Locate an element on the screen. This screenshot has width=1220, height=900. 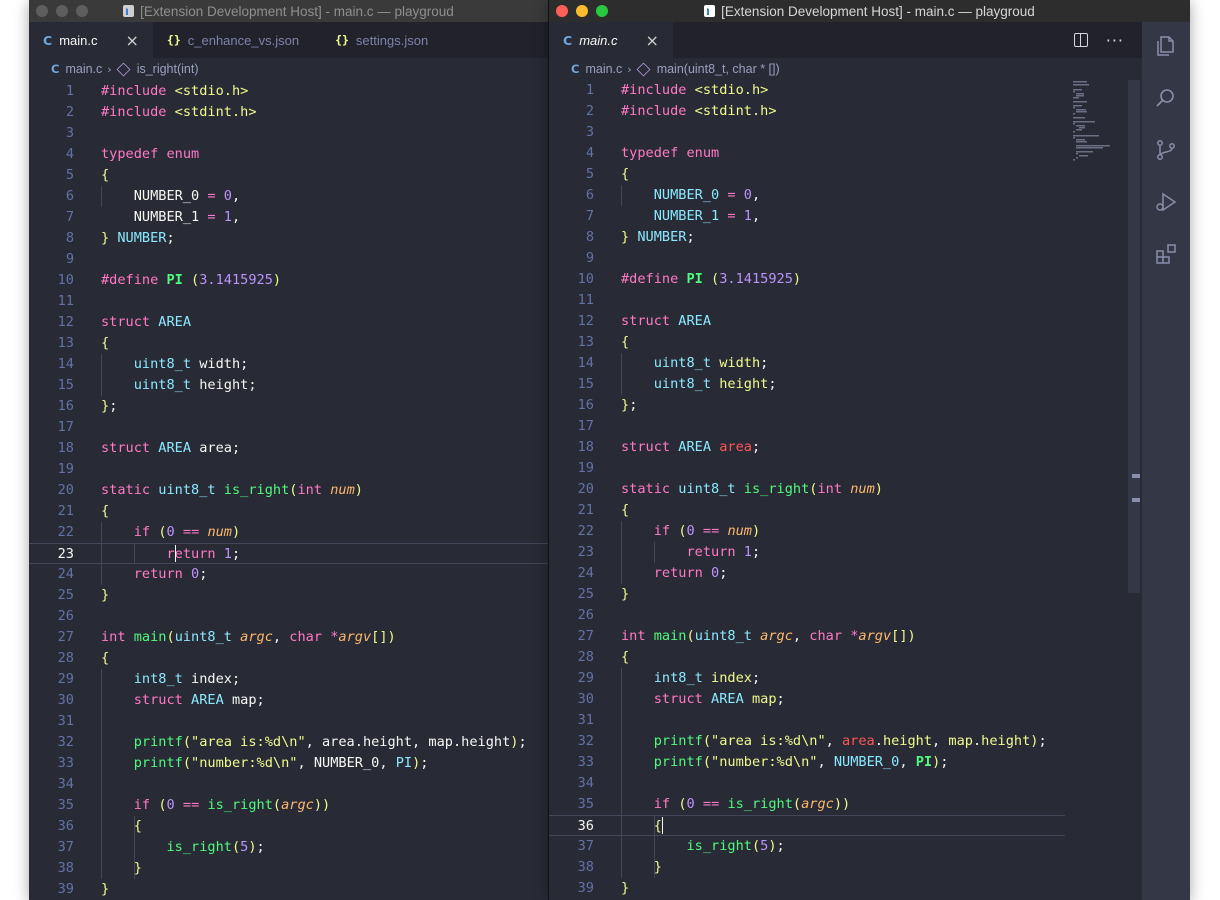
search-icon is located at coordinates (1166, 98).